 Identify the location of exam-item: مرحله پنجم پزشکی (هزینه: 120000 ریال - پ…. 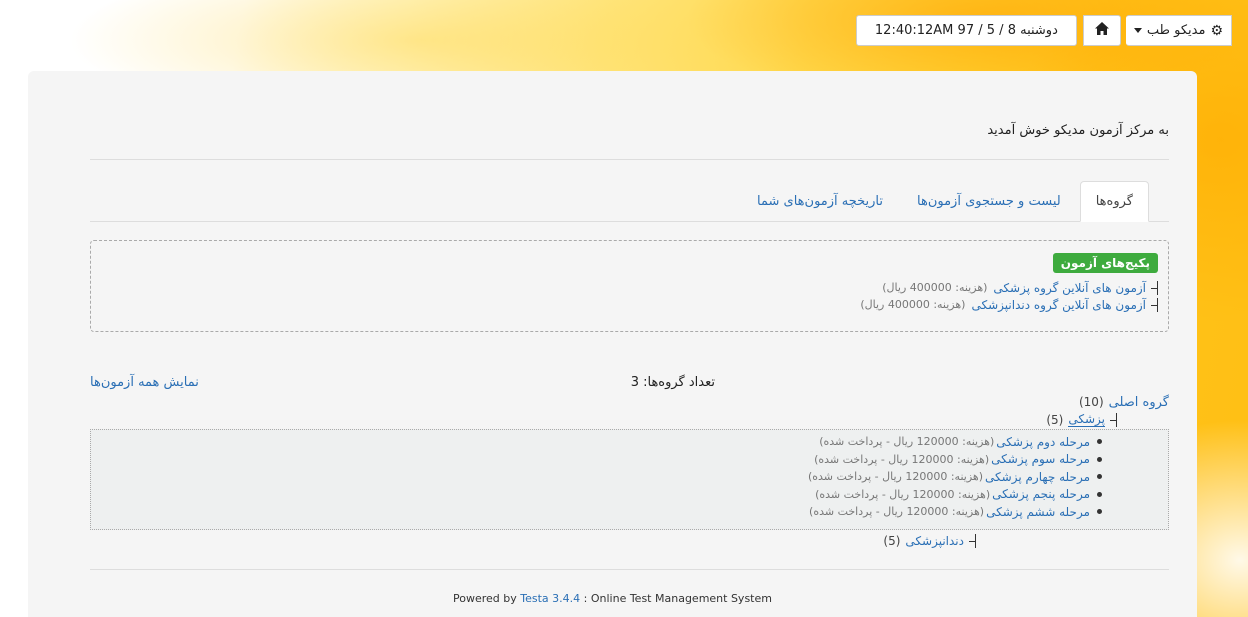
(596, 495).